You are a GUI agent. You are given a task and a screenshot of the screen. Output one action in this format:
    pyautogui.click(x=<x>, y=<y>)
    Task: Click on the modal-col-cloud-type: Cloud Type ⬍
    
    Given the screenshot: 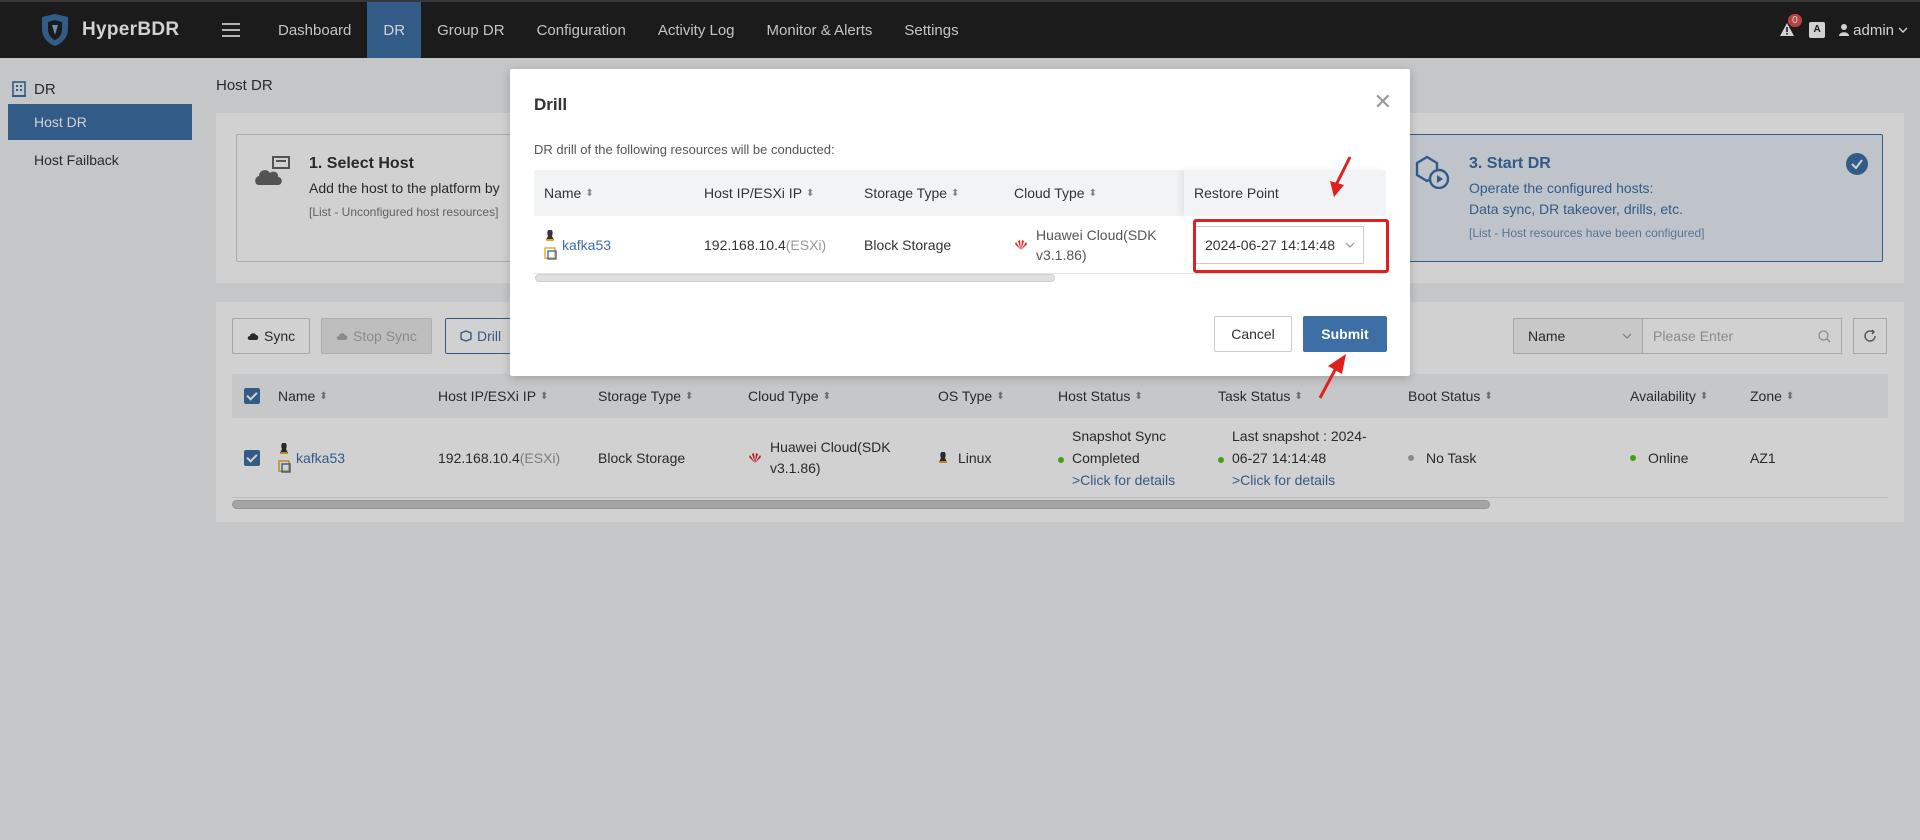 What is the action you would take?
    pyautogui.click(x=1094, y=193)
    